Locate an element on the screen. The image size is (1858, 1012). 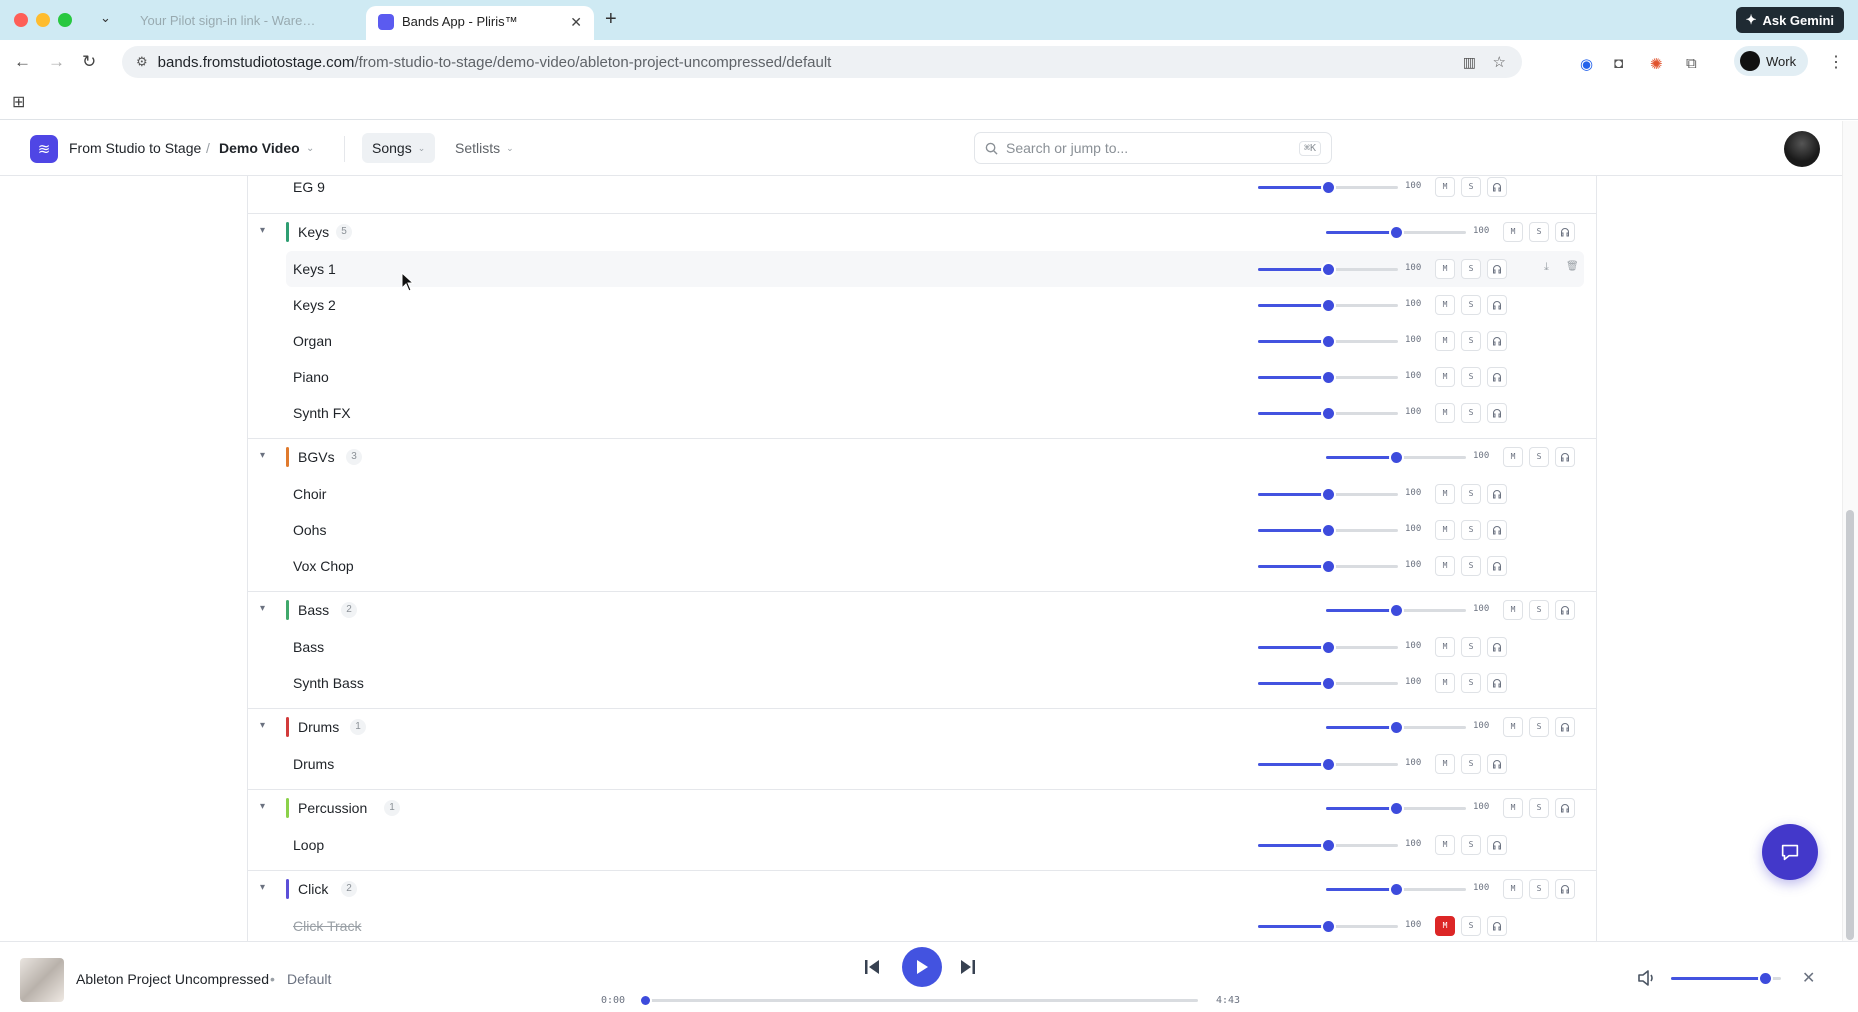
play-button is located at coordinates (922, 967).